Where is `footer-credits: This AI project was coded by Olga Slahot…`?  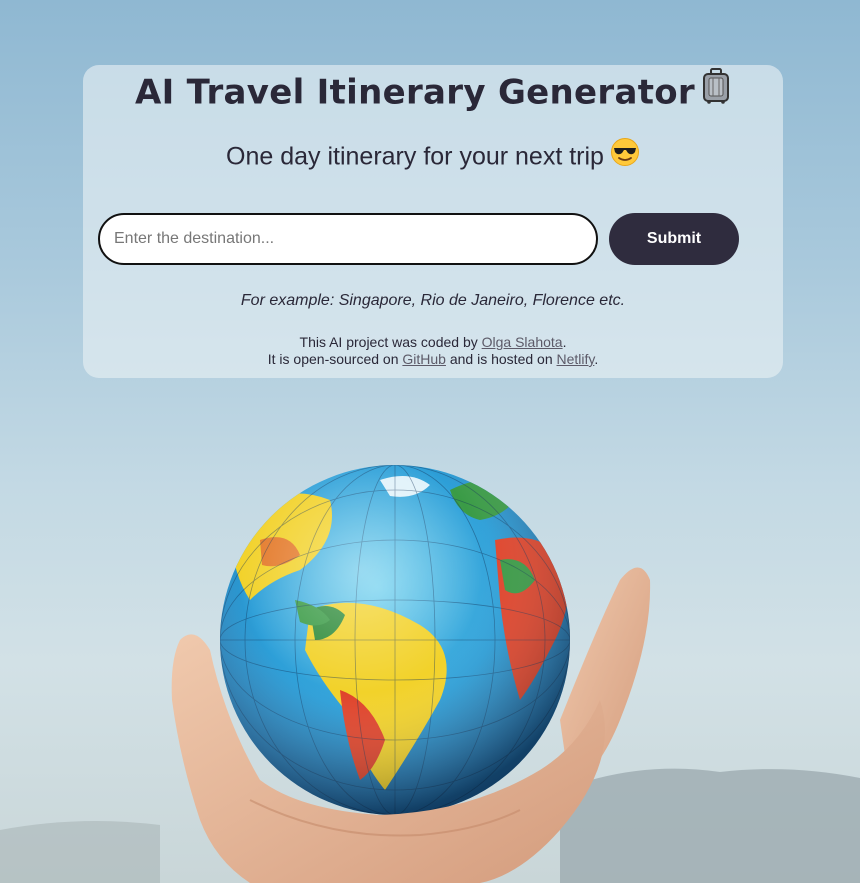
footer-credits: This AI project was coded by Olga Slahot… is located at coordinates (433, 351).